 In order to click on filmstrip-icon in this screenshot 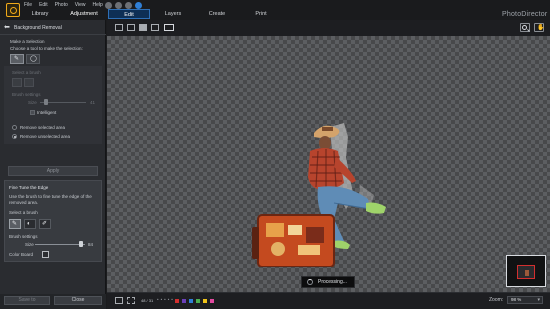, I will do `click(119, 300)`.